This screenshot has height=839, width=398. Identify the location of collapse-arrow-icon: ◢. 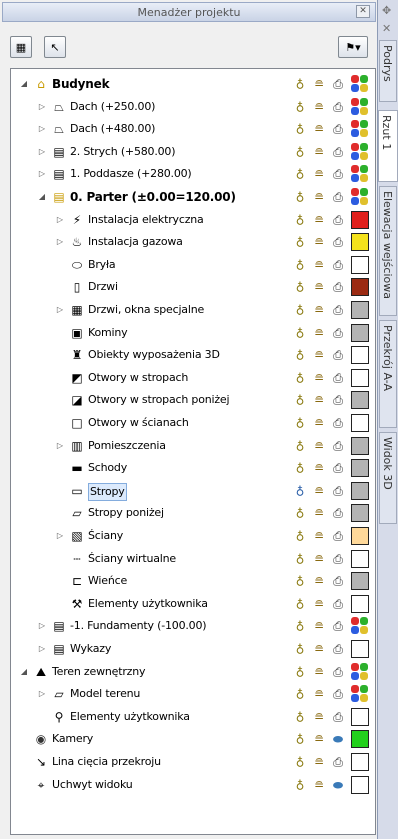
(24, 672).